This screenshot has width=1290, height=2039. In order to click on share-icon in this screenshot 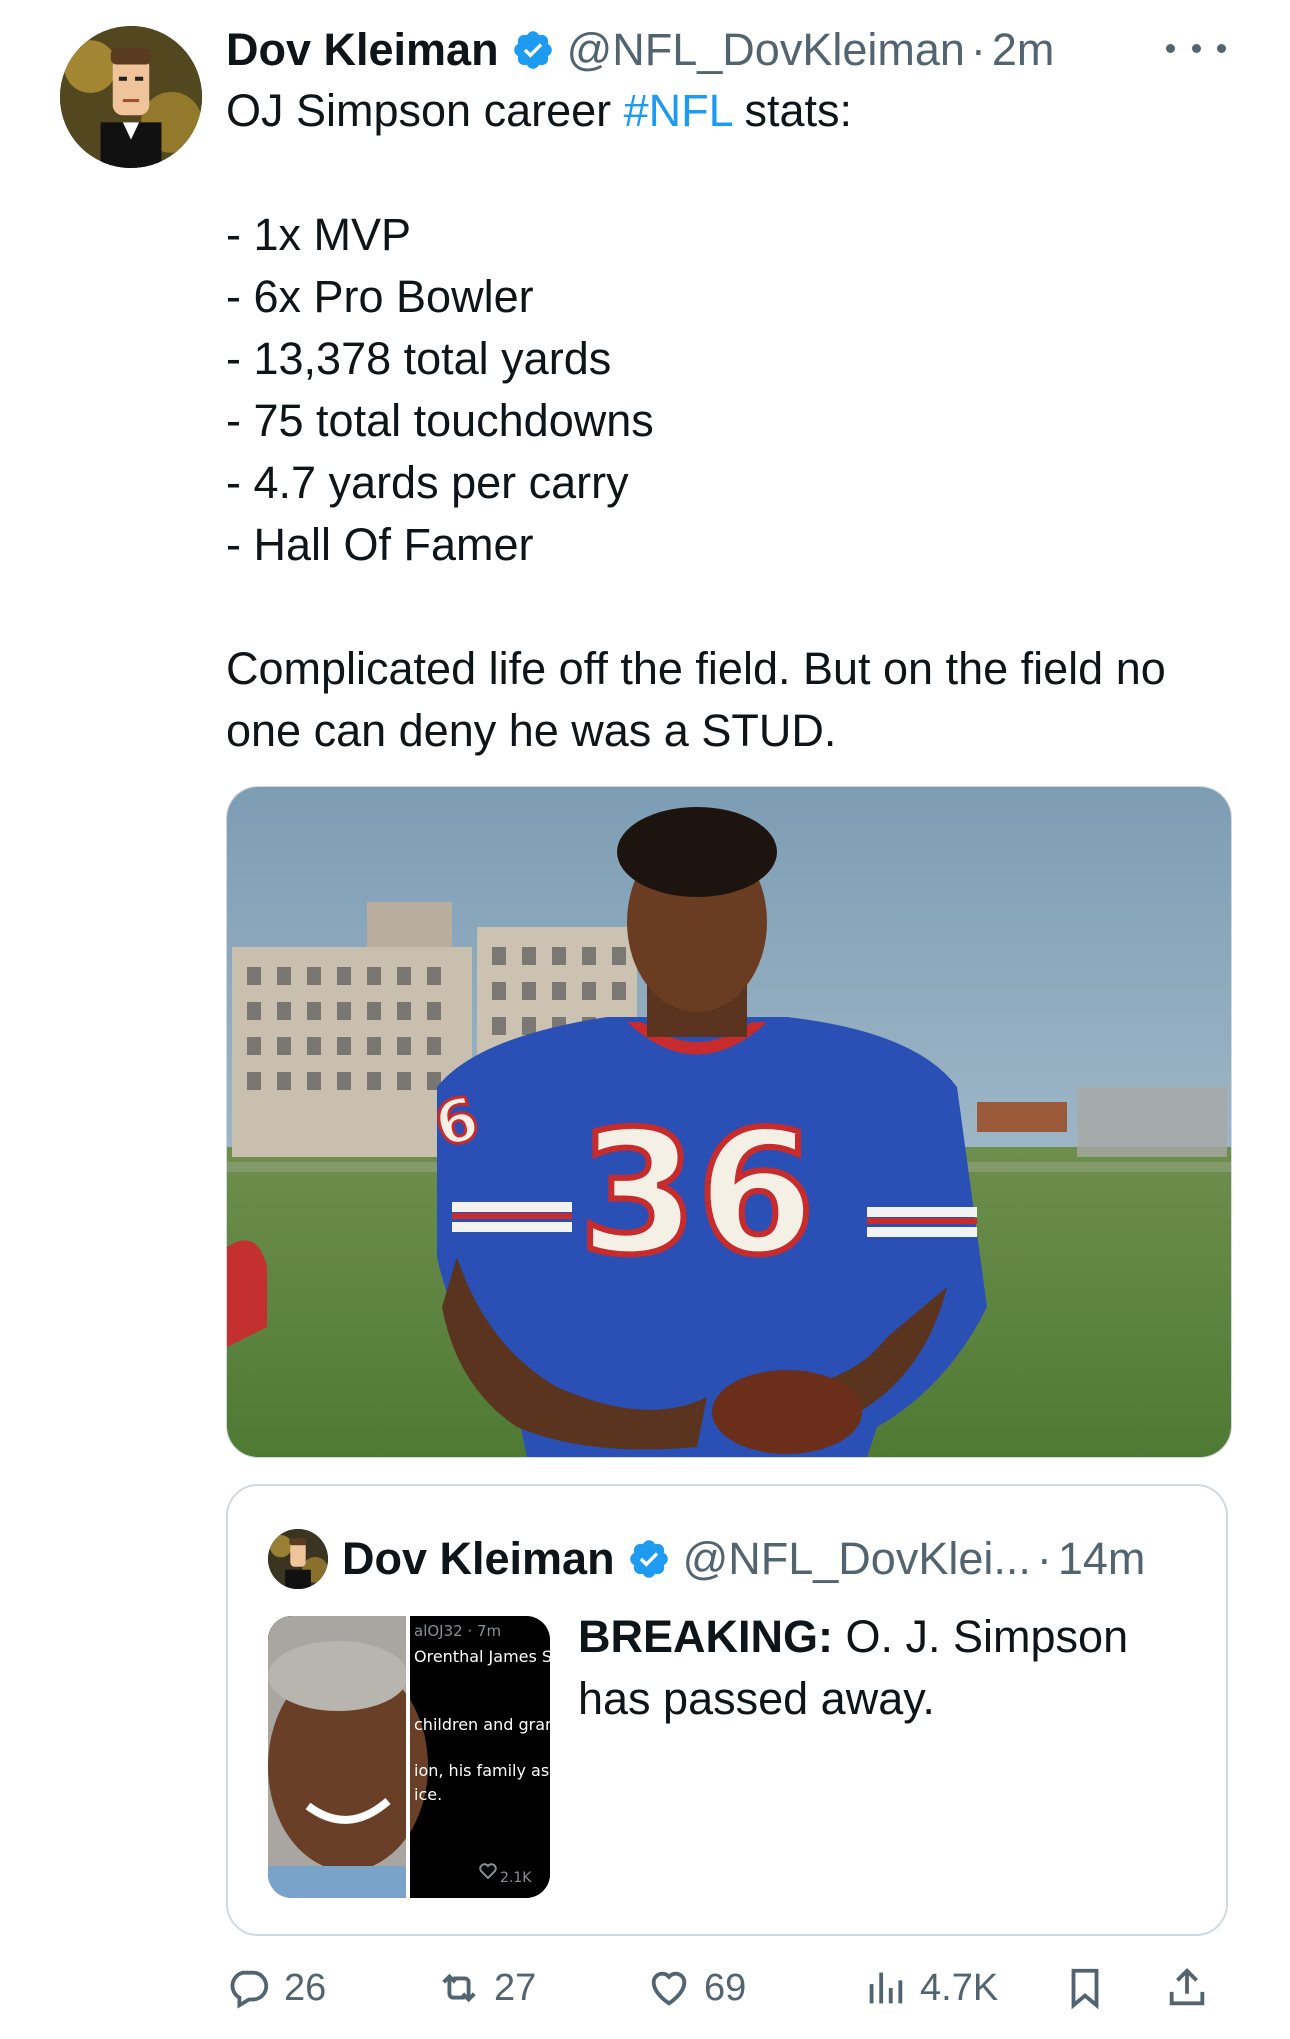, I will do `click(1187, 1987)`.